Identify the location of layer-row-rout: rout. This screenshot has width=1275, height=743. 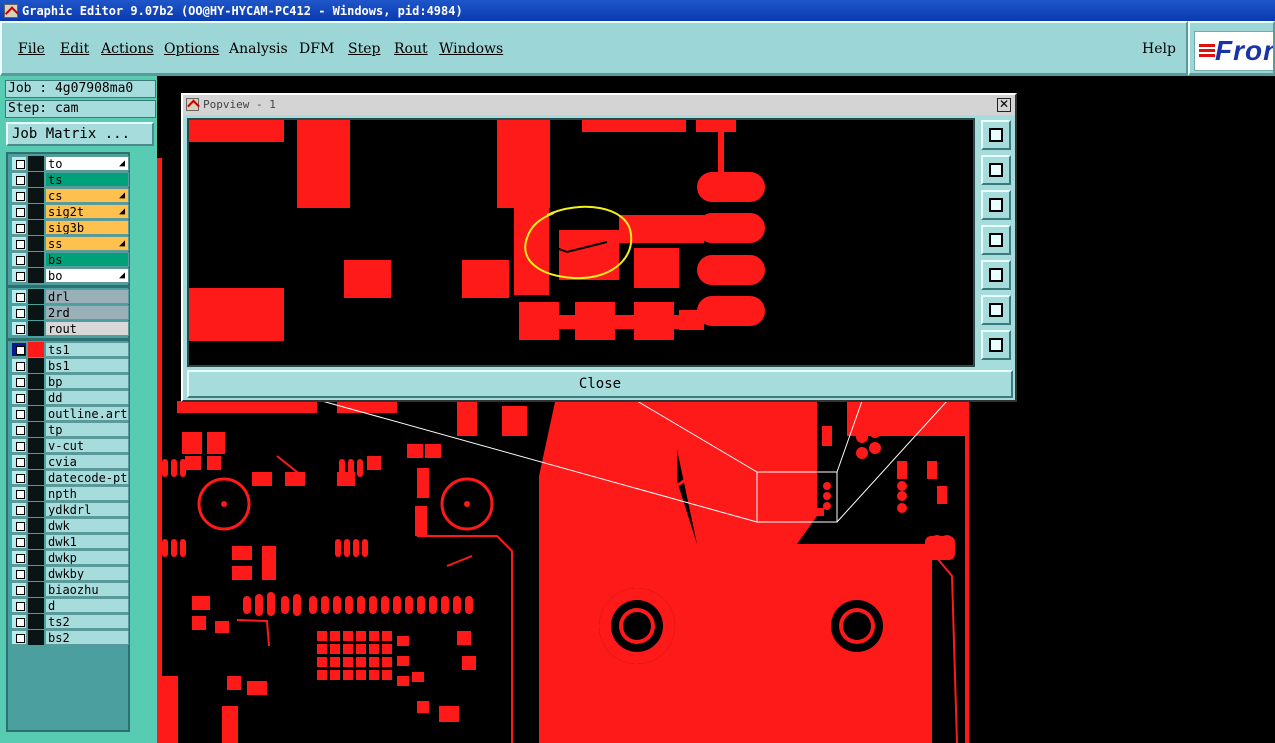
(70, 328).